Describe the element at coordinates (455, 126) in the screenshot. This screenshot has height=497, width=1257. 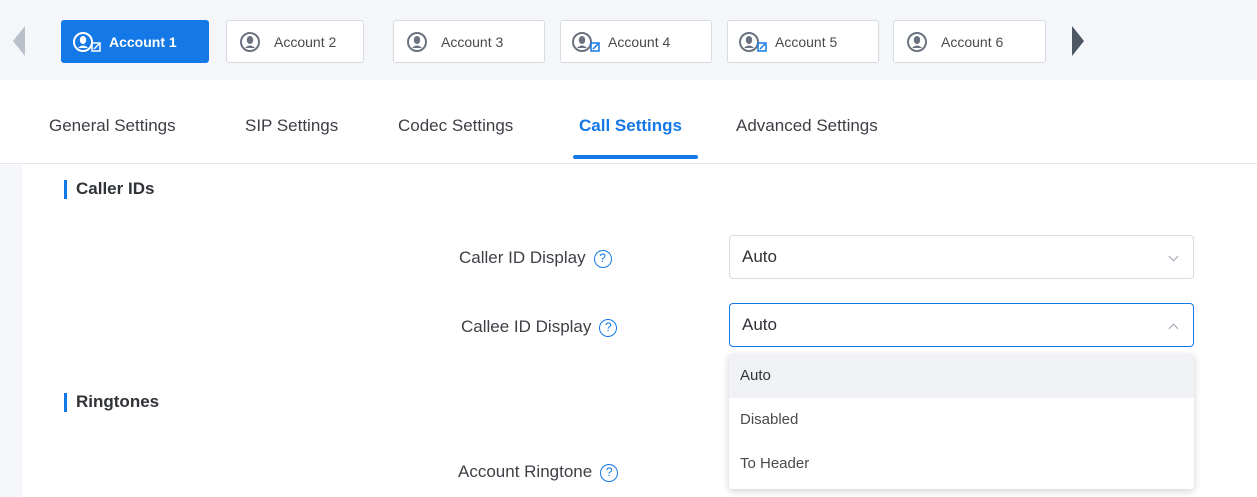
I see `tab-codec-settings: Codec Settings` at that location.